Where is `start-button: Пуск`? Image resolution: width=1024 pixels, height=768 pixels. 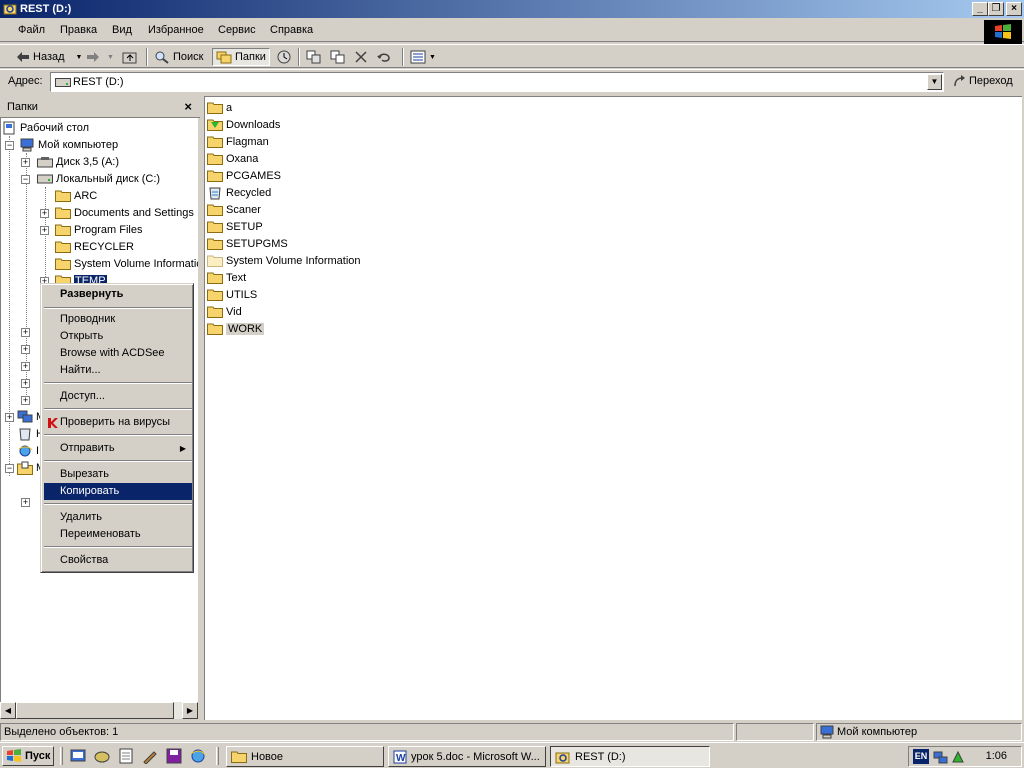
start-button: Пуск is located at coordinates (28, 756).